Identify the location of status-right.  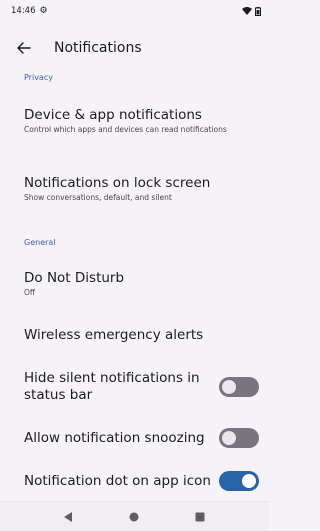
(251, 11).